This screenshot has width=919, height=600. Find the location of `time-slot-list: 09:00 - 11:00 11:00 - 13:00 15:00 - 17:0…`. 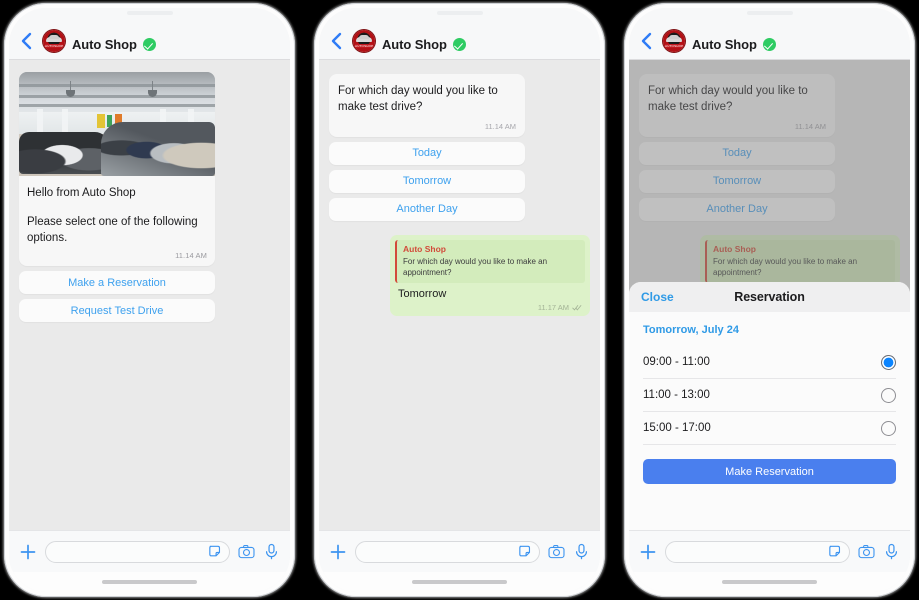

time-slot-list: 09:00 - 11:00 11:00 - 13:00 15:00 - 17:0… is located at coordinates (769, 390).